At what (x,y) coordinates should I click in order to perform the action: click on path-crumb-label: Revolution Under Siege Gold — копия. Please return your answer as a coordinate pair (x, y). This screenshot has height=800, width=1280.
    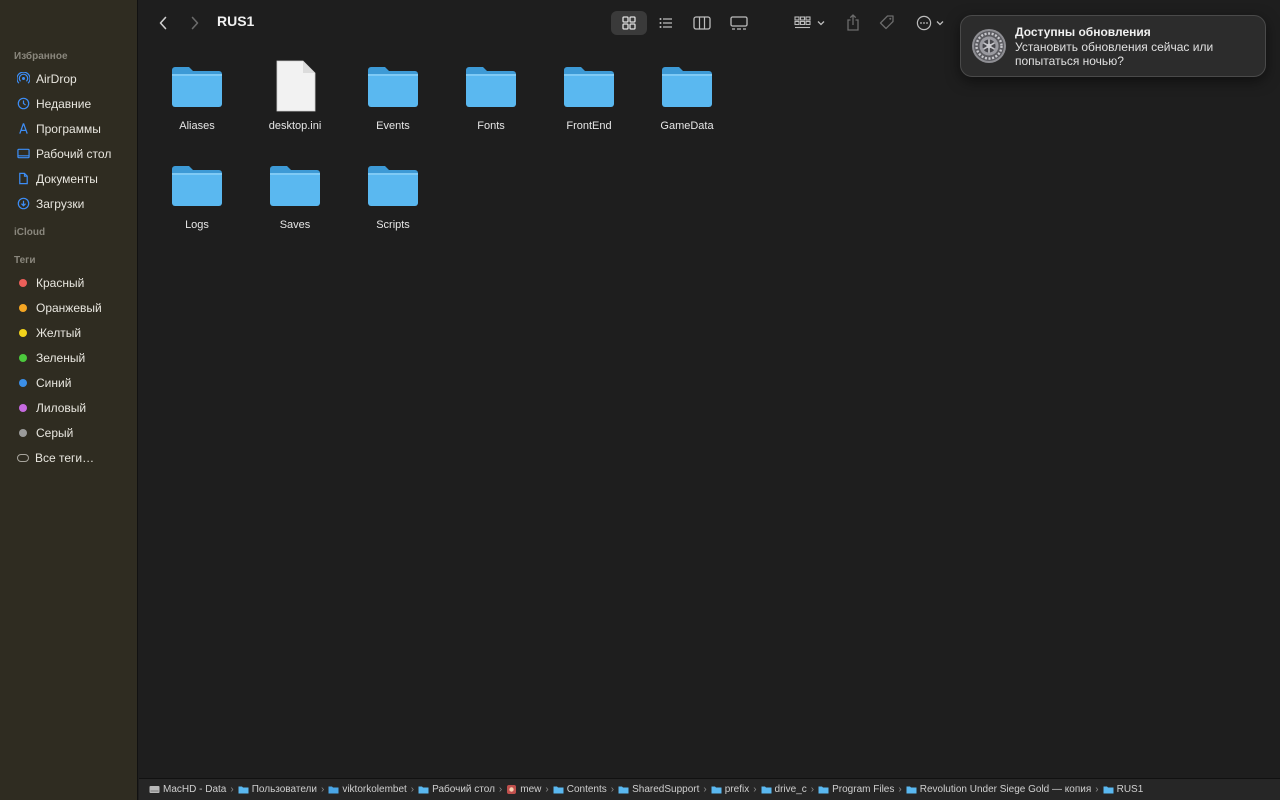
    Looking at the image, I should click on (1005, 789).